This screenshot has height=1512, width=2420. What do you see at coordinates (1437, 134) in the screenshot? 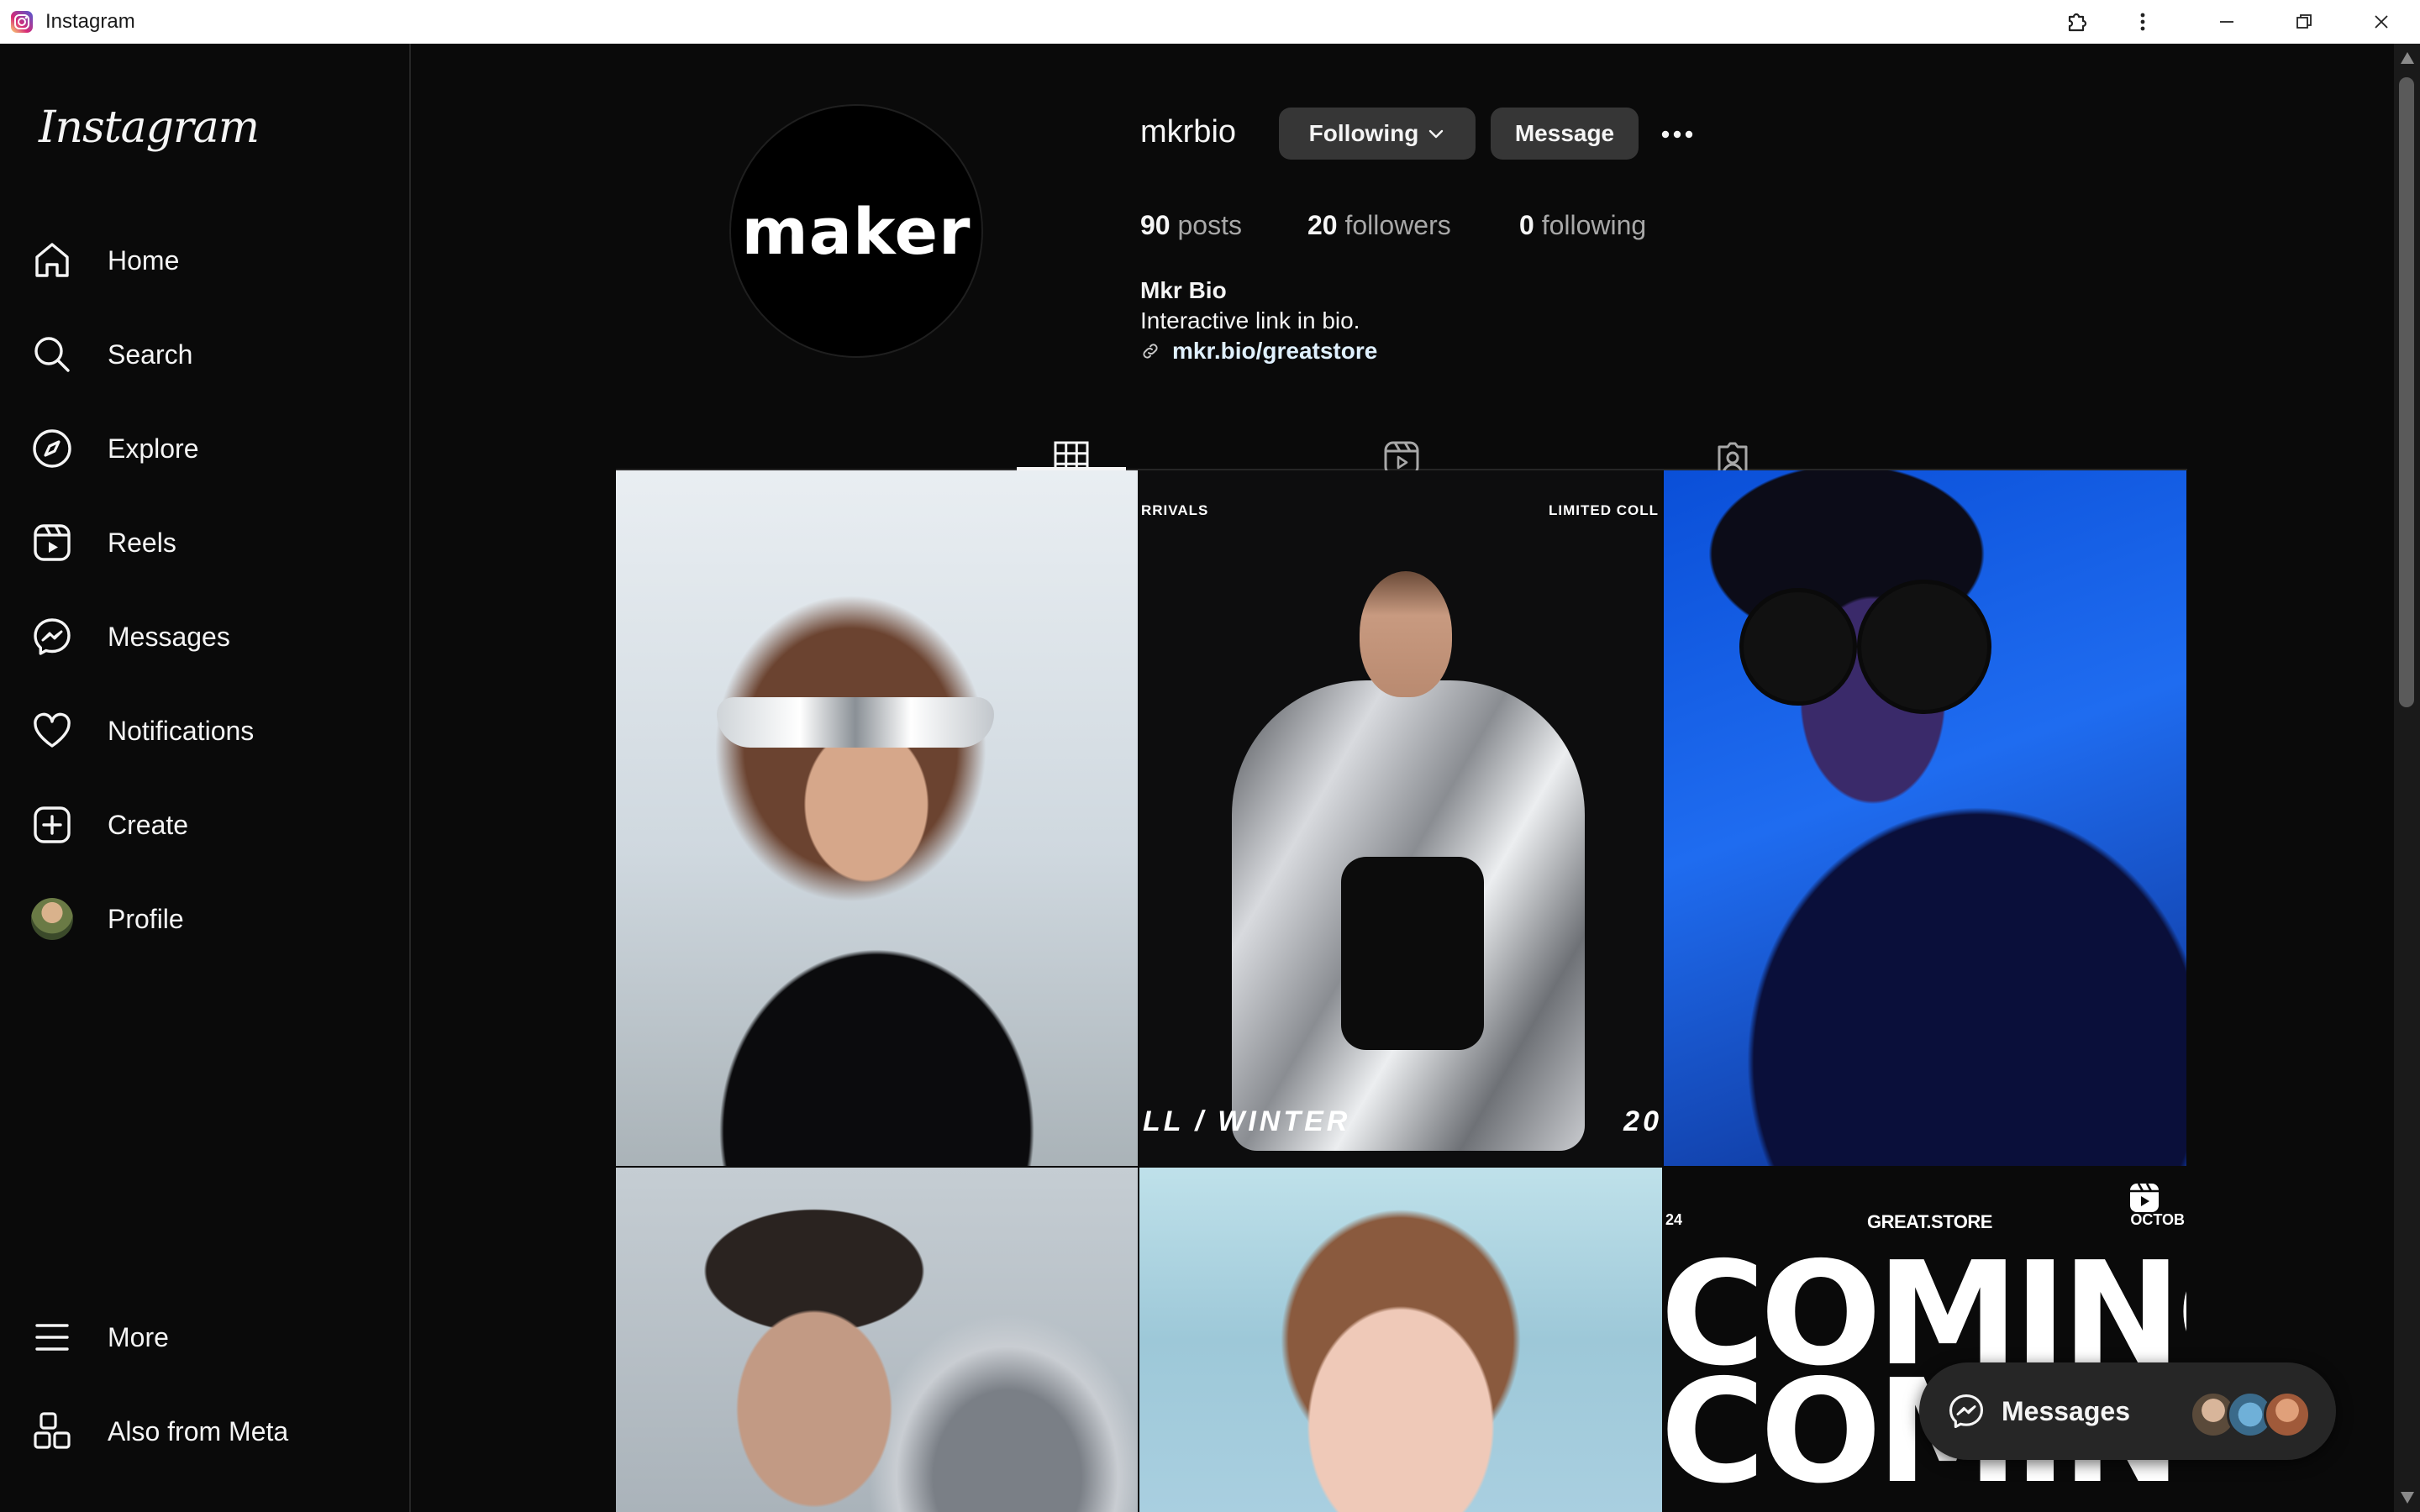
I see `chevron-down-icon` at bounding box center [1437, 134].